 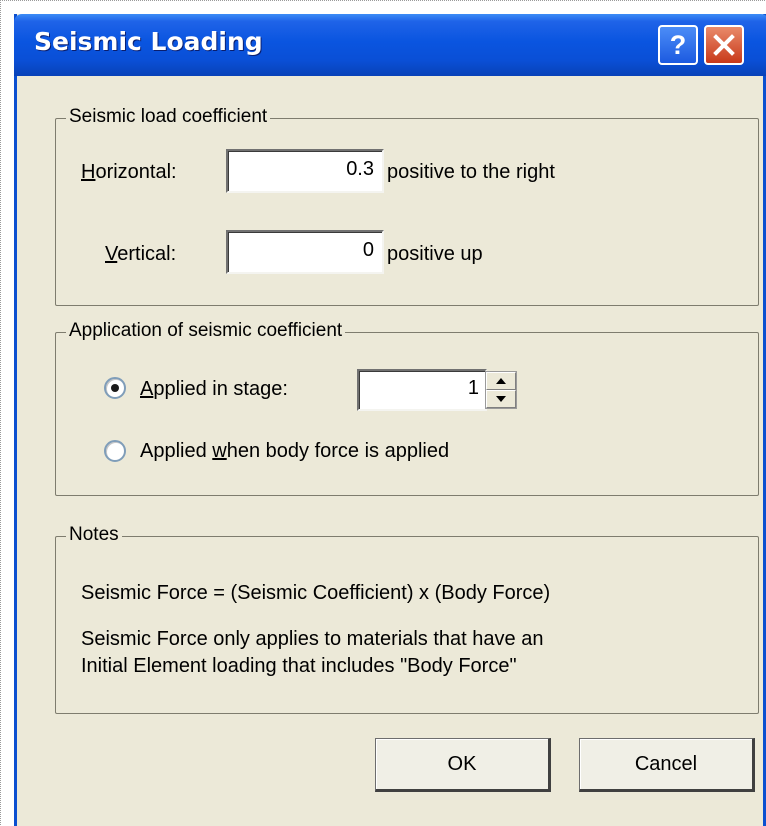 I want to click on cancel-button: Cancel, so click(x=667, y=765).